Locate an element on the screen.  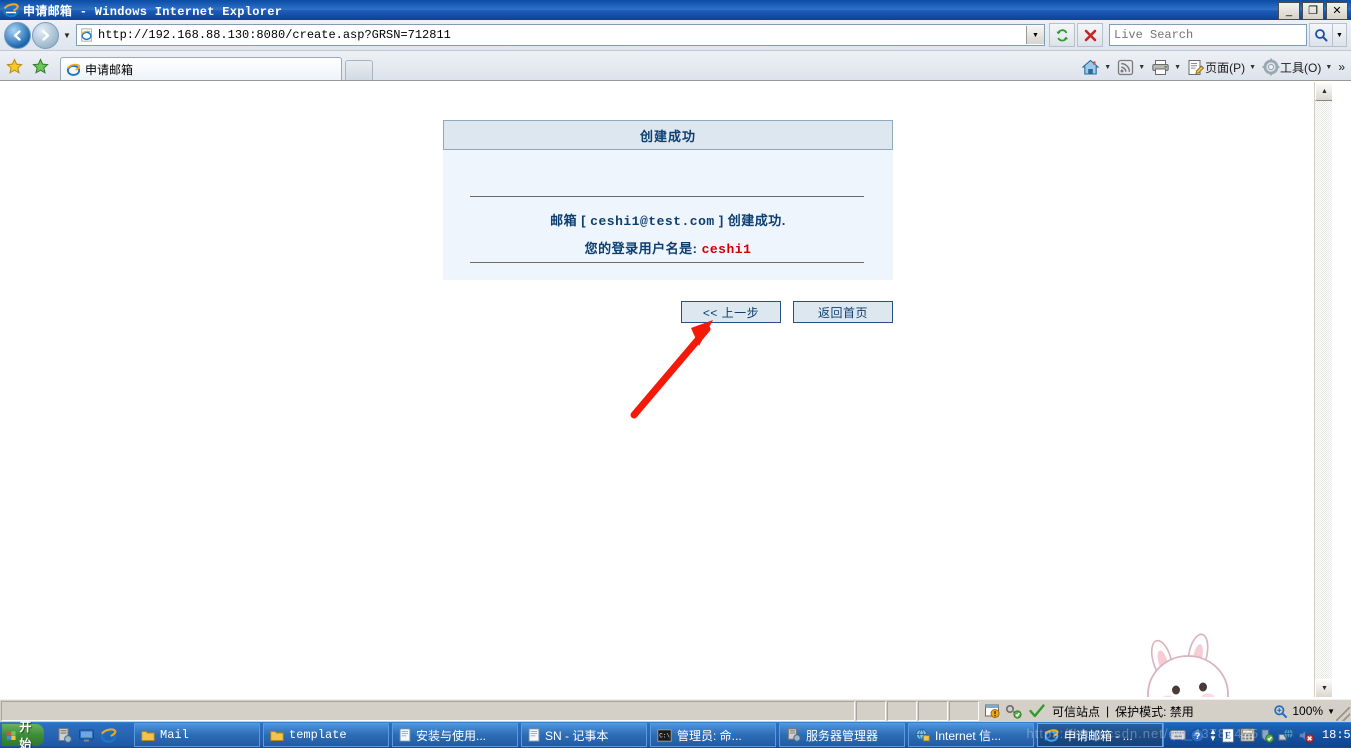
search-provider-dropdown: ▼ is located at coordinates (1340, 35).